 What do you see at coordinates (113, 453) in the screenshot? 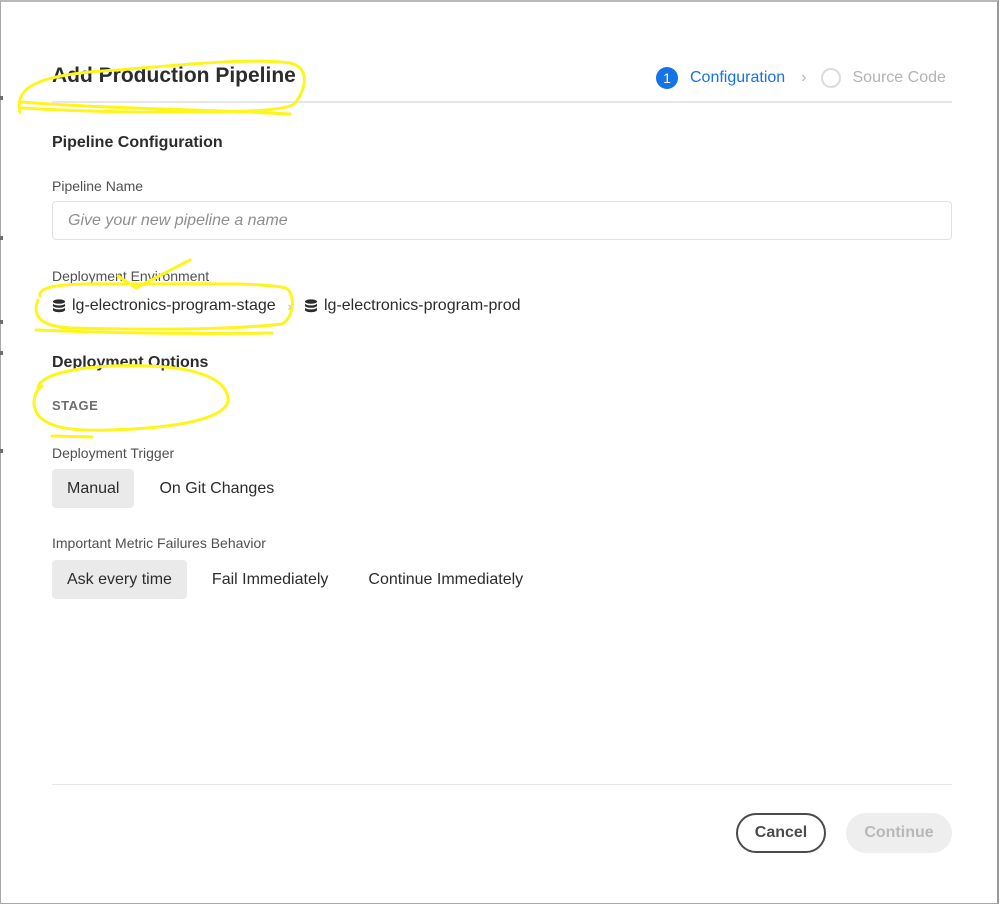
I see `deployment-trigger-label: Deployment Trigger` at bounding box center [113, 453].